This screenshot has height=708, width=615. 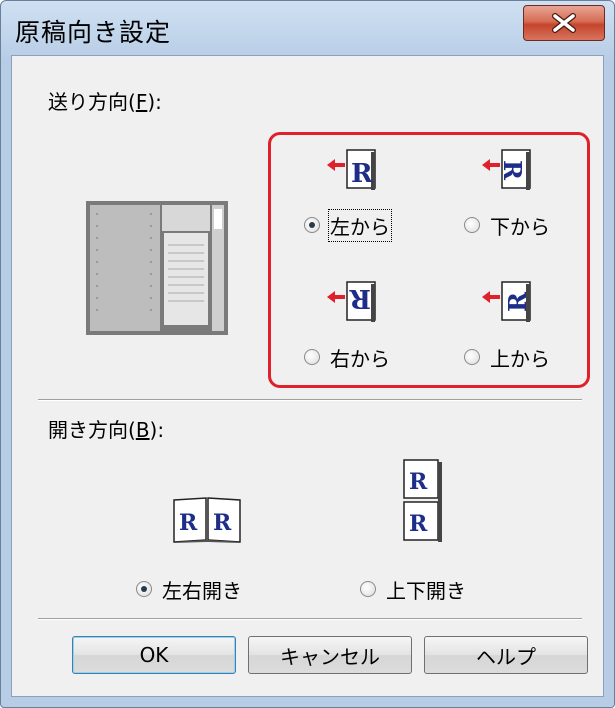 I want to click on feed-from-bottom-icon: R, so click(x=506, y=172).